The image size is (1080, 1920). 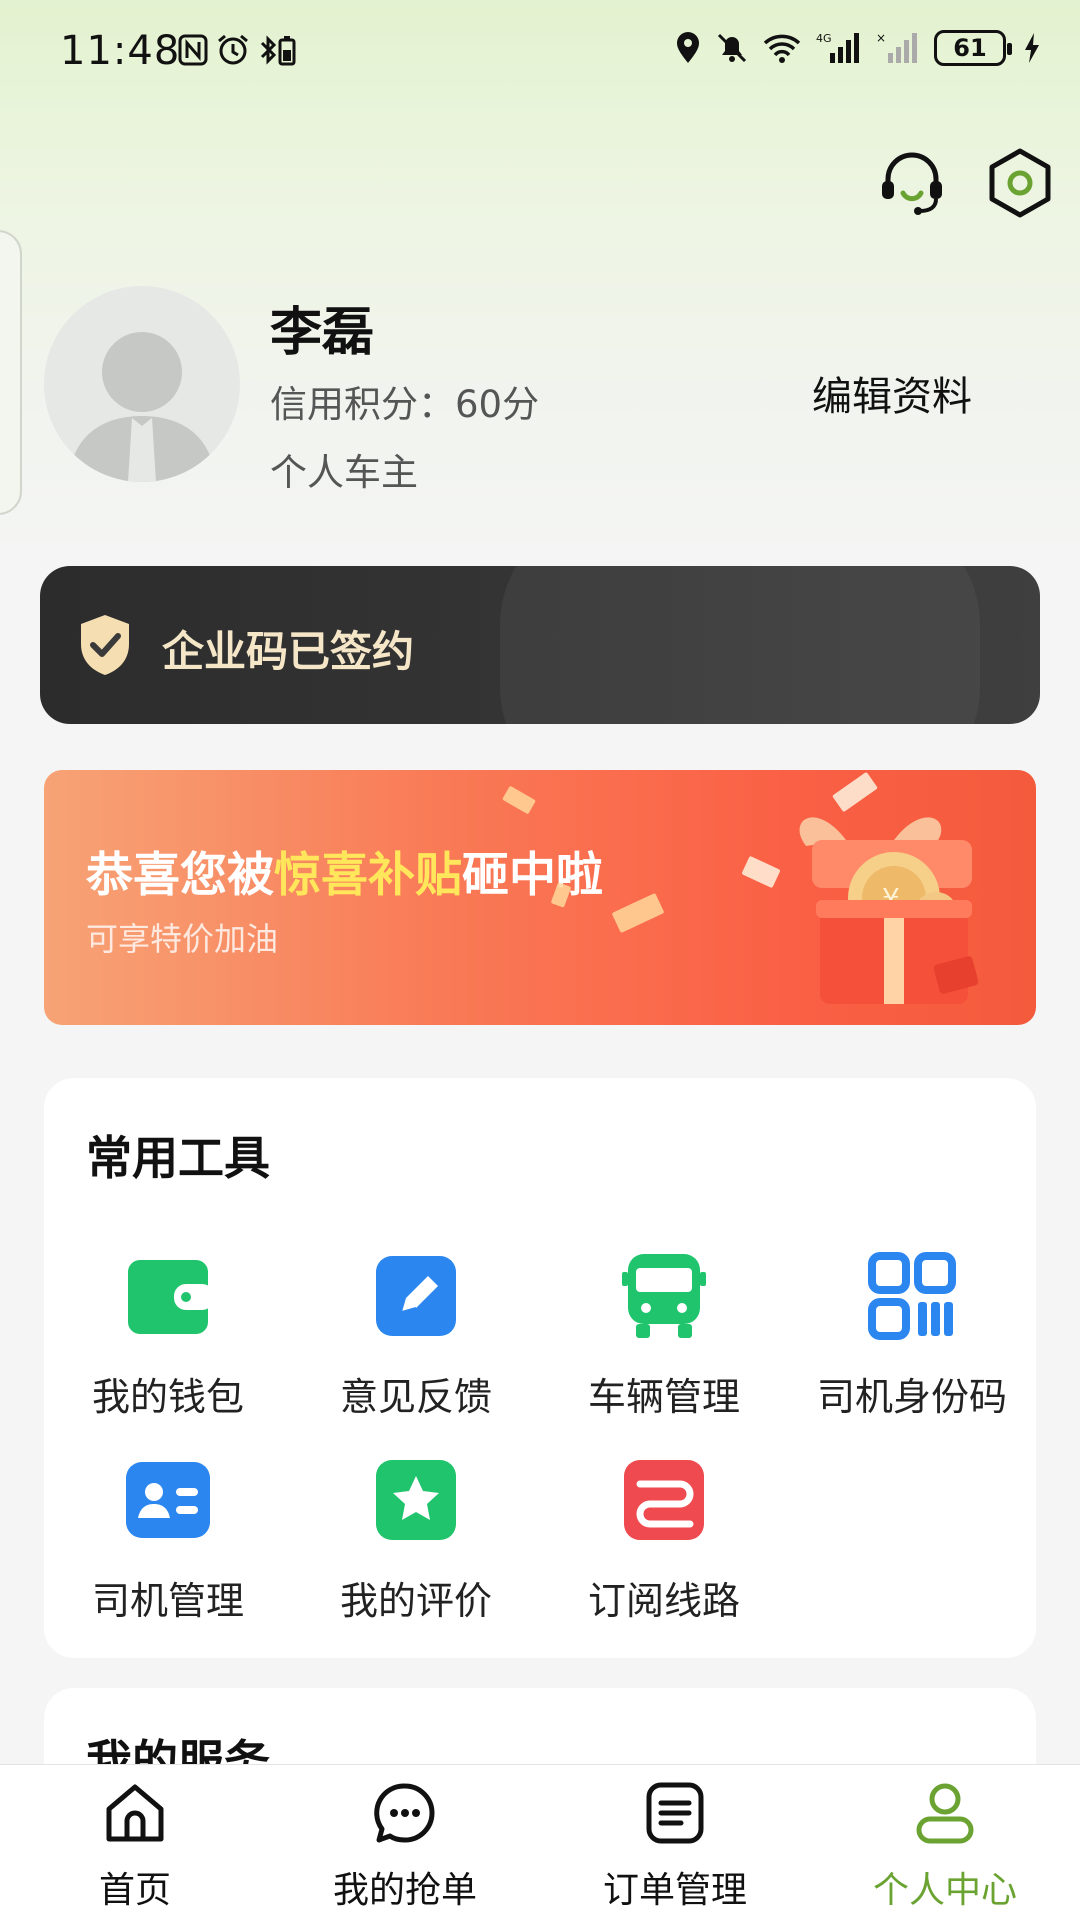 I want to click on battery-indicator: 61, so click(x=973, y=48).